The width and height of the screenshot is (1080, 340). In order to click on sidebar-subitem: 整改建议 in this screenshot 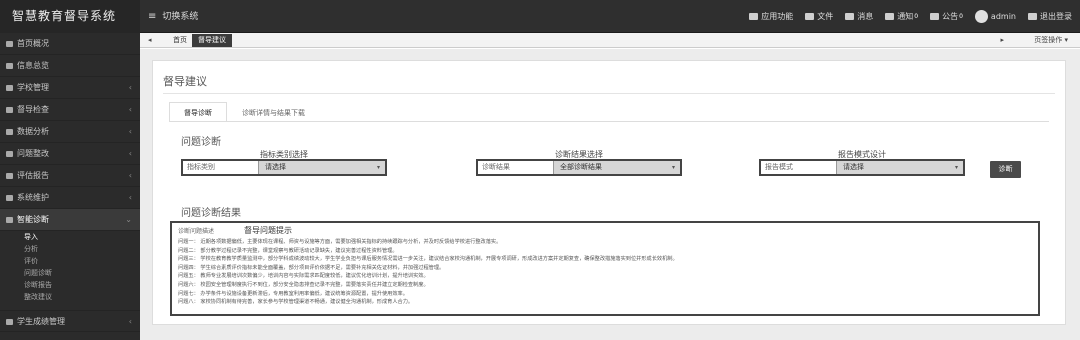, I will do `click(70, 297)`.